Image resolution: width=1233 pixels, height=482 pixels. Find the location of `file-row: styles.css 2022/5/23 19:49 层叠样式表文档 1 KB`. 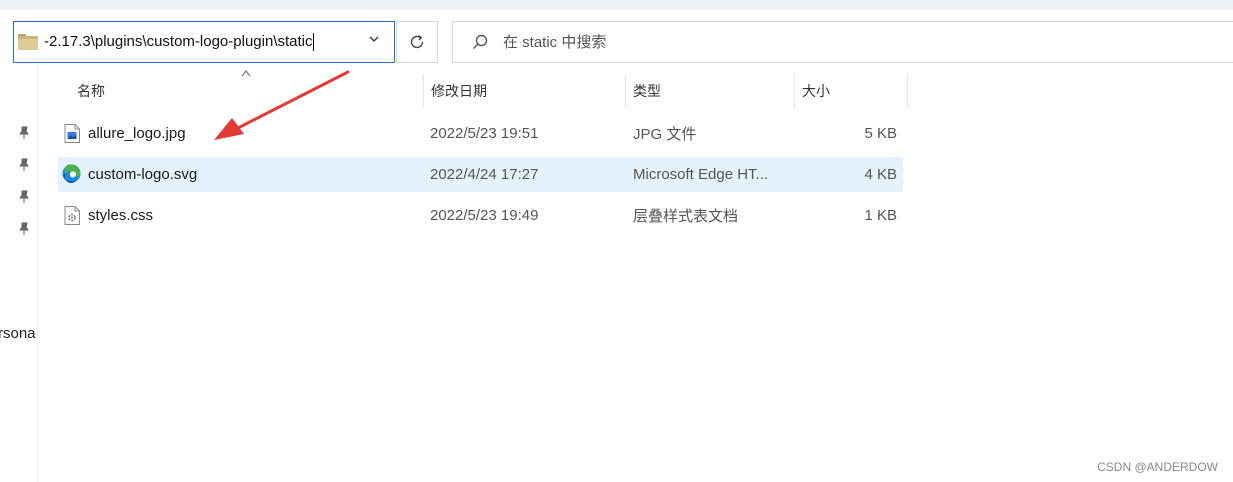

file-row: styles.css 2022/5/23 19:49 层叠样式表文档 1 KB is located at coordinates (480, 215).